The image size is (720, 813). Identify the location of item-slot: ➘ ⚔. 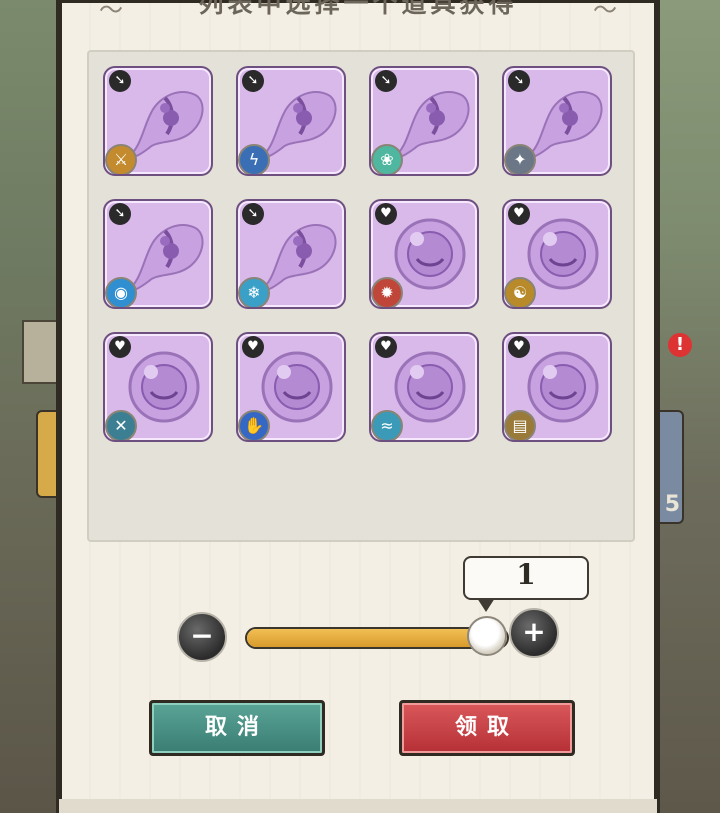
(158, 121).